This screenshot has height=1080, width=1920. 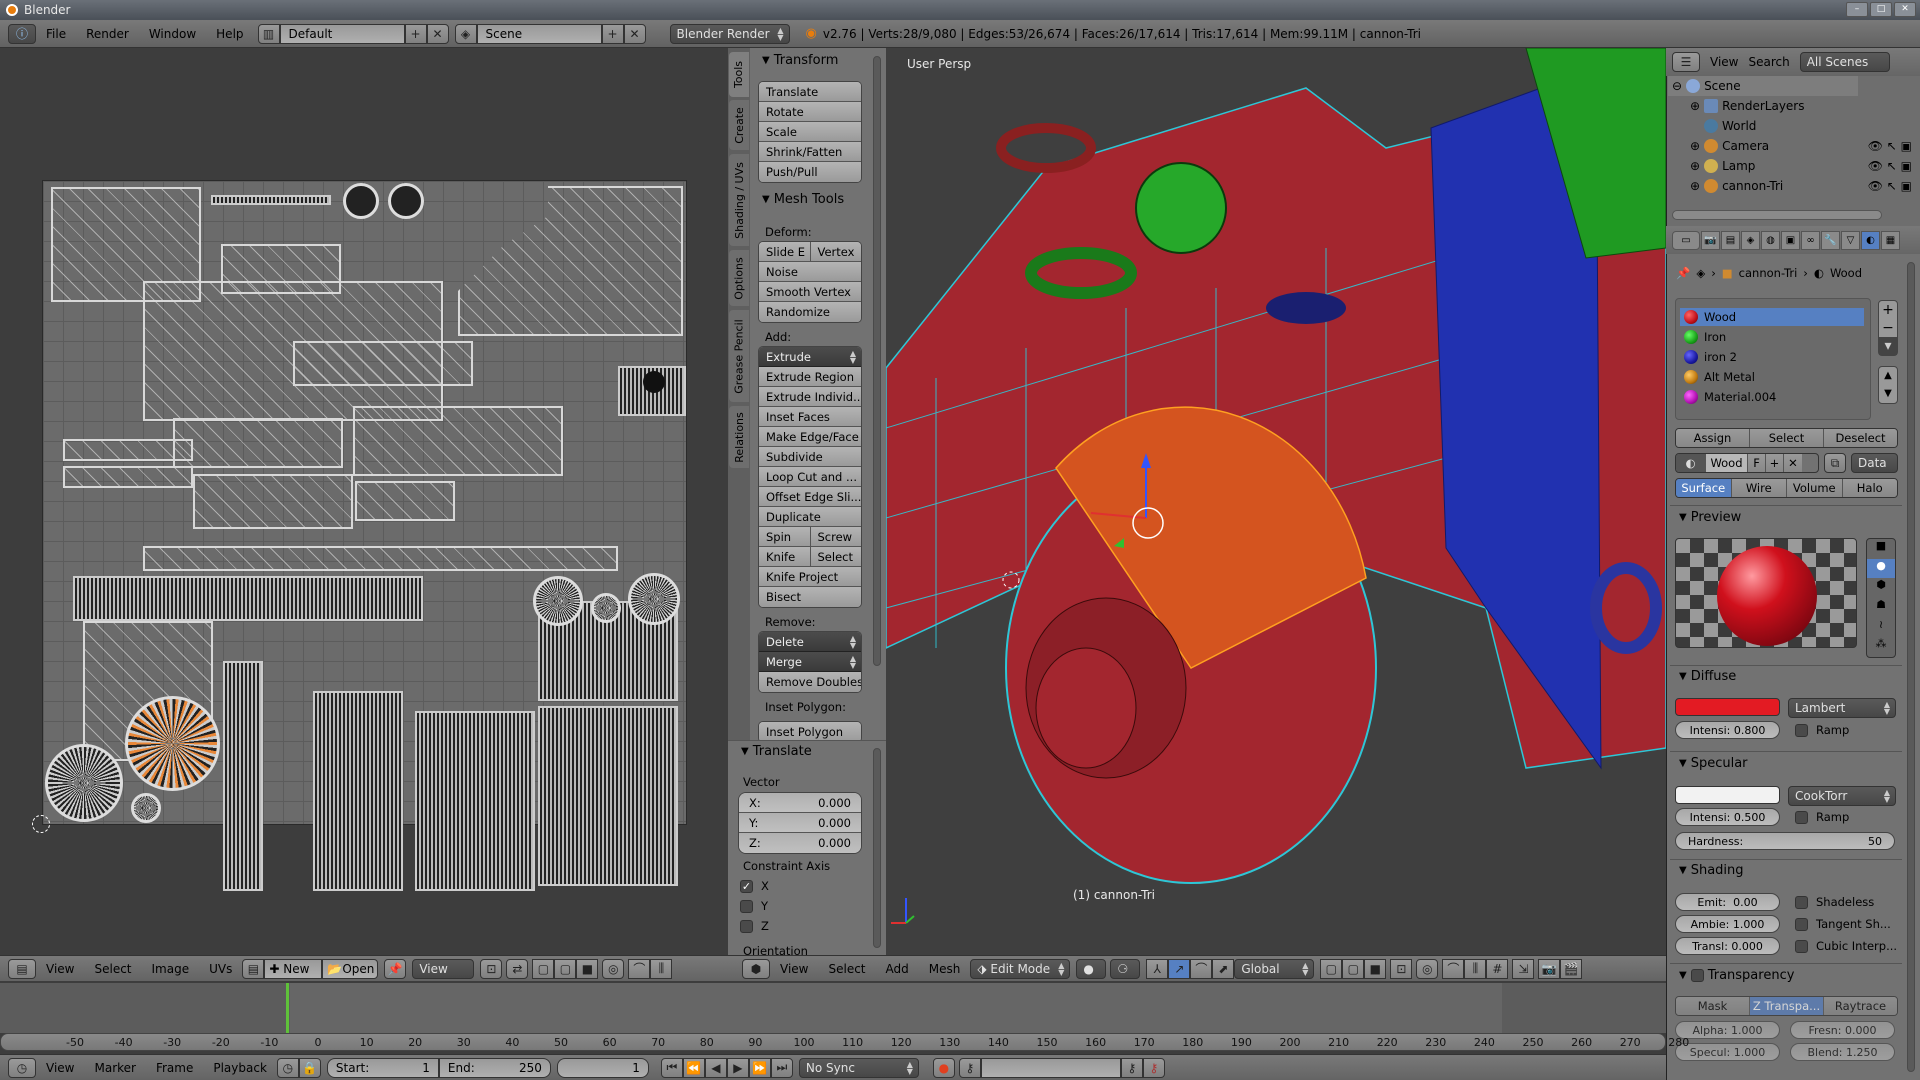 I want to click on slot-move-buttons: ▲ ▼, so click(x=1888, y=385).